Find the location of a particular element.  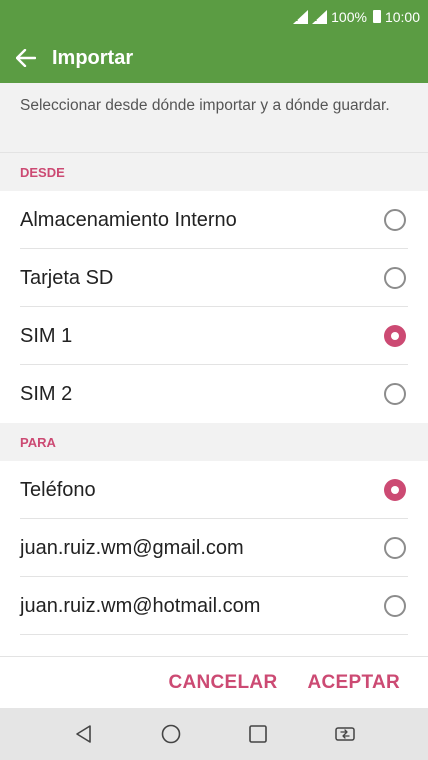

status-bar: 1 2 100% 10:00 is located at coordinates (214, 16).